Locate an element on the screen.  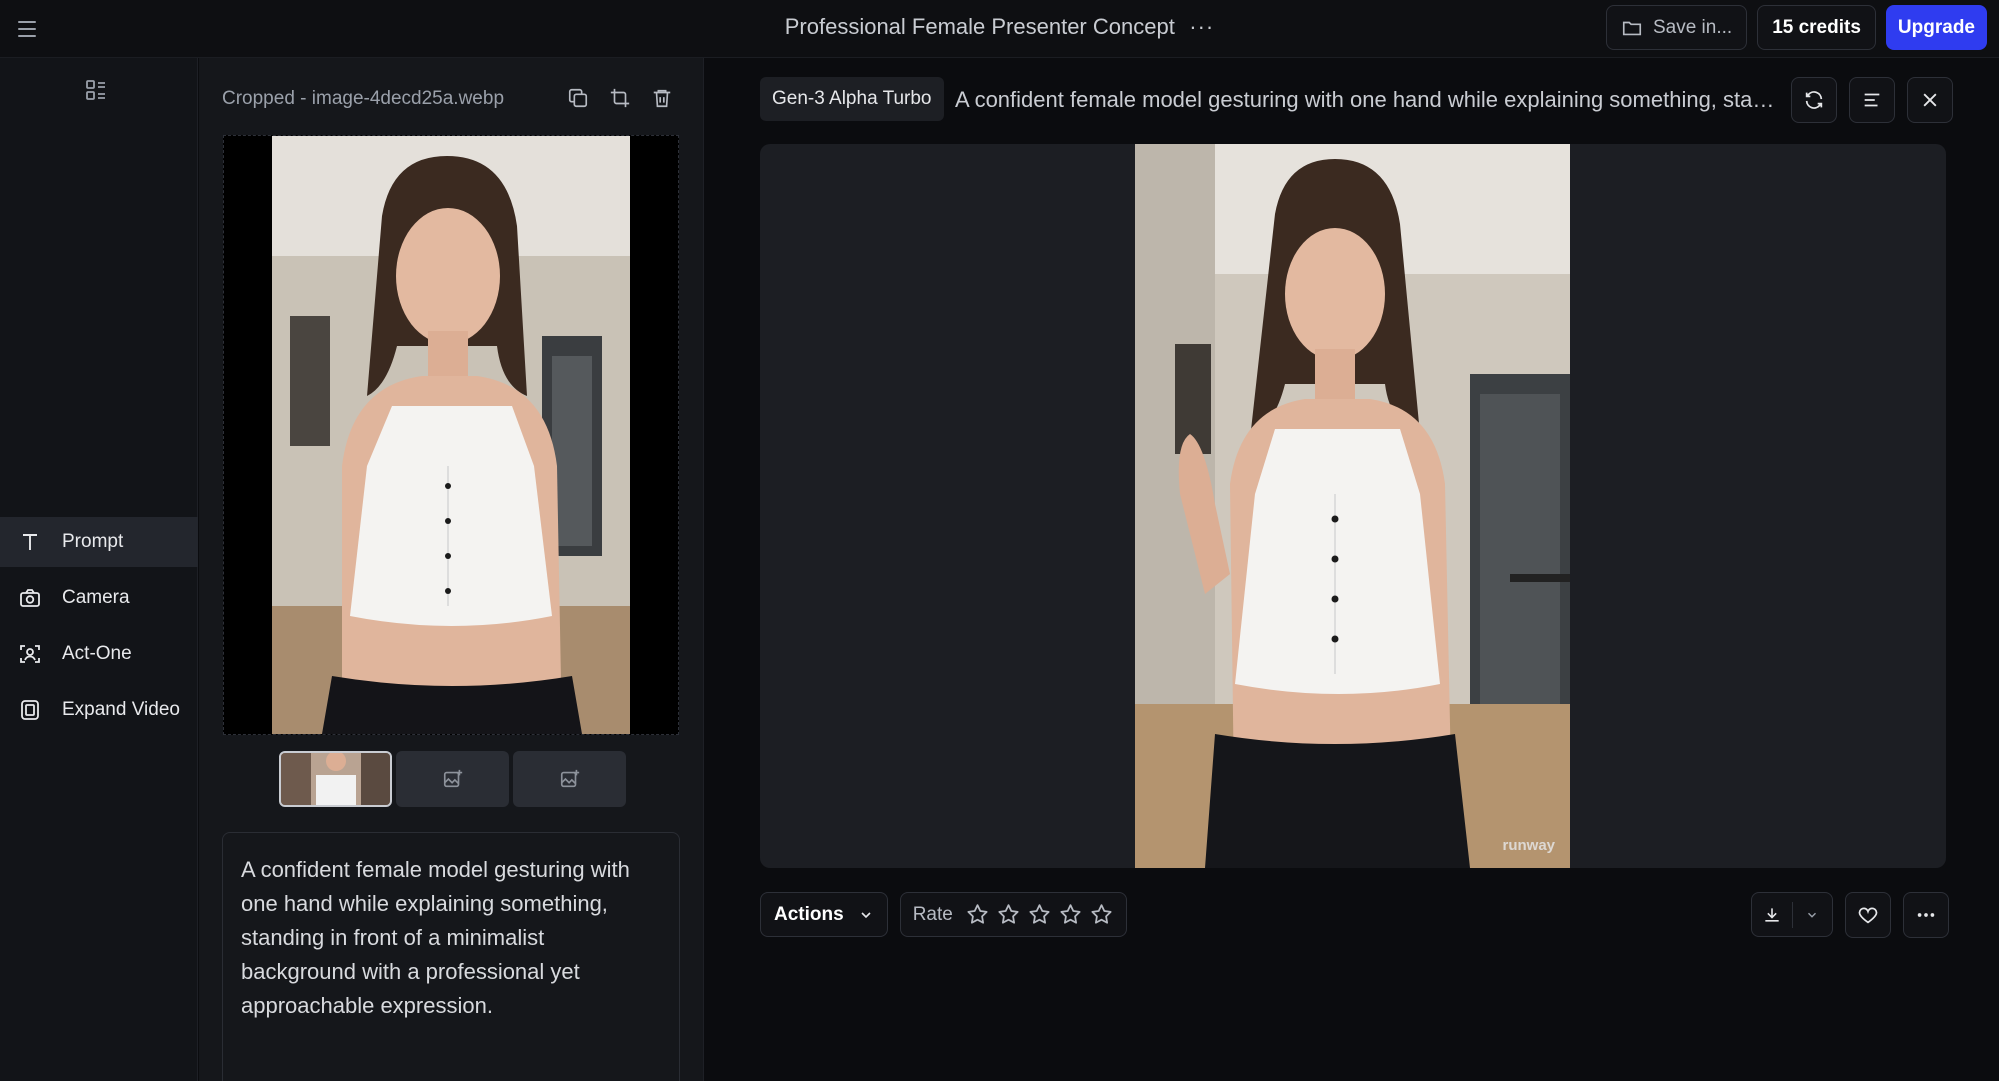
nav-item-prompt: Prompt is located at coordinates (99, 542).